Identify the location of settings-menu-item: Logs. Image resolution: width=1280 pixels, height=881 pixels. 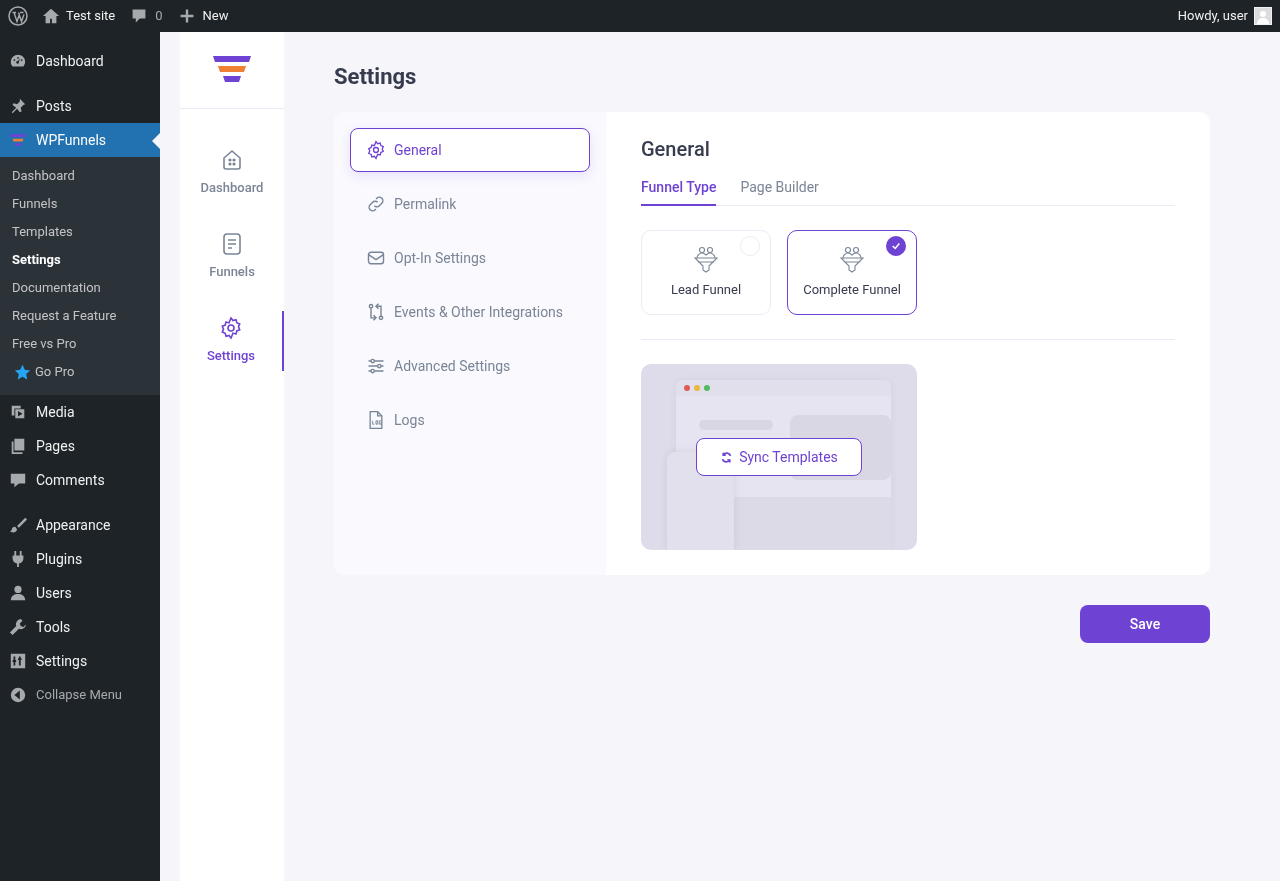
(470, 420).